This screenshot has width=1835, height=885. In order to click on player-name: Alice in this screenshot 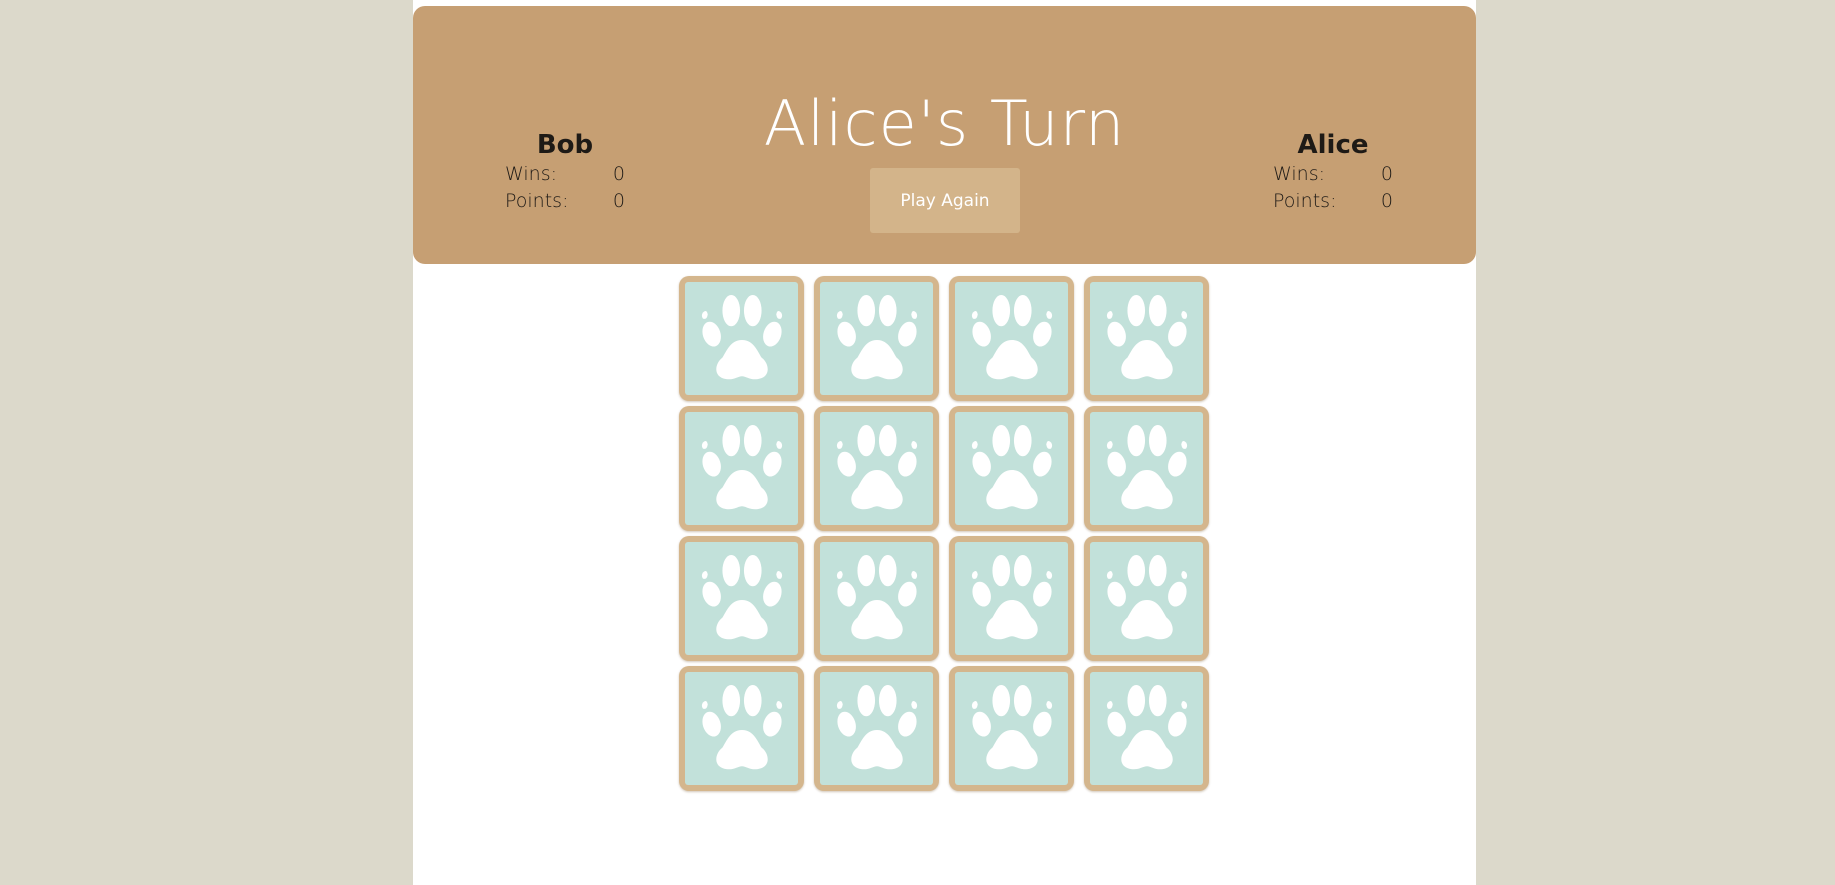, I will do `click(1333, 145)`.